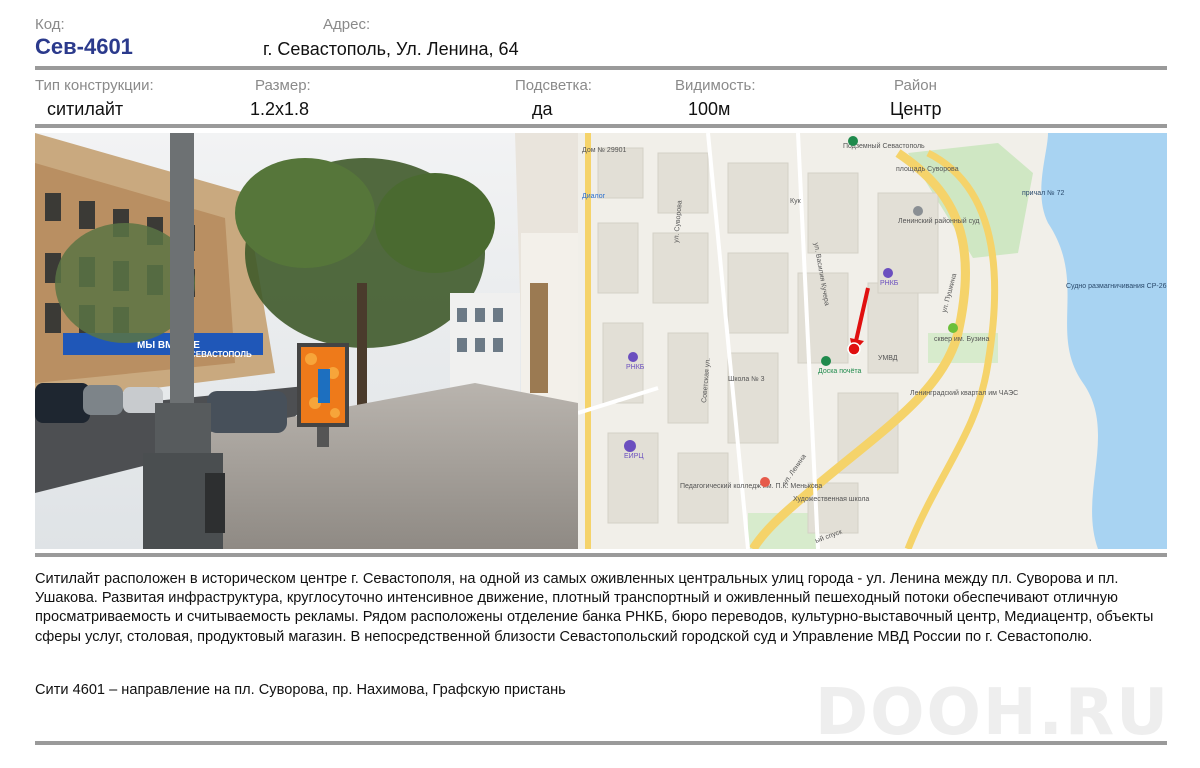 Image resolution: width=1200 pixels, height=768 pixels. What do you see at coordinates (796, 201) in the screenshot?
I see `map-label-kuk: Кук` at bounding box center [796, 201].